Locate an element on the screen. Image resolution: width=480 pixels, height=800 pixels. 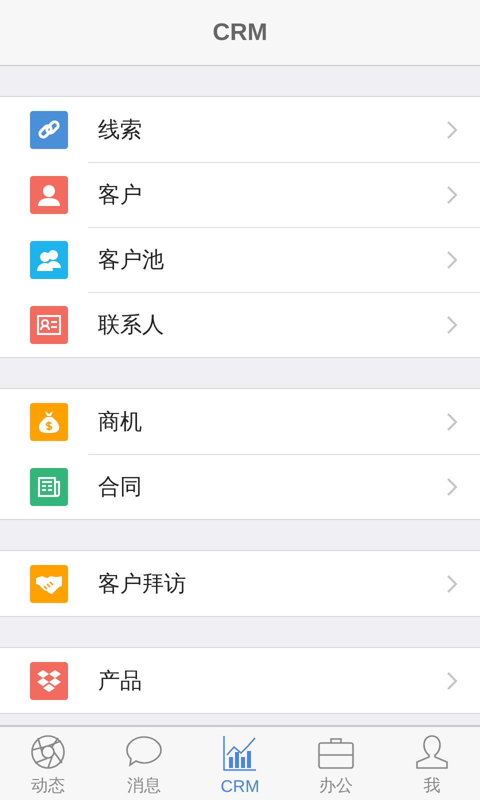
menu-item-label: 线索 is located at coordinates (120, 130).